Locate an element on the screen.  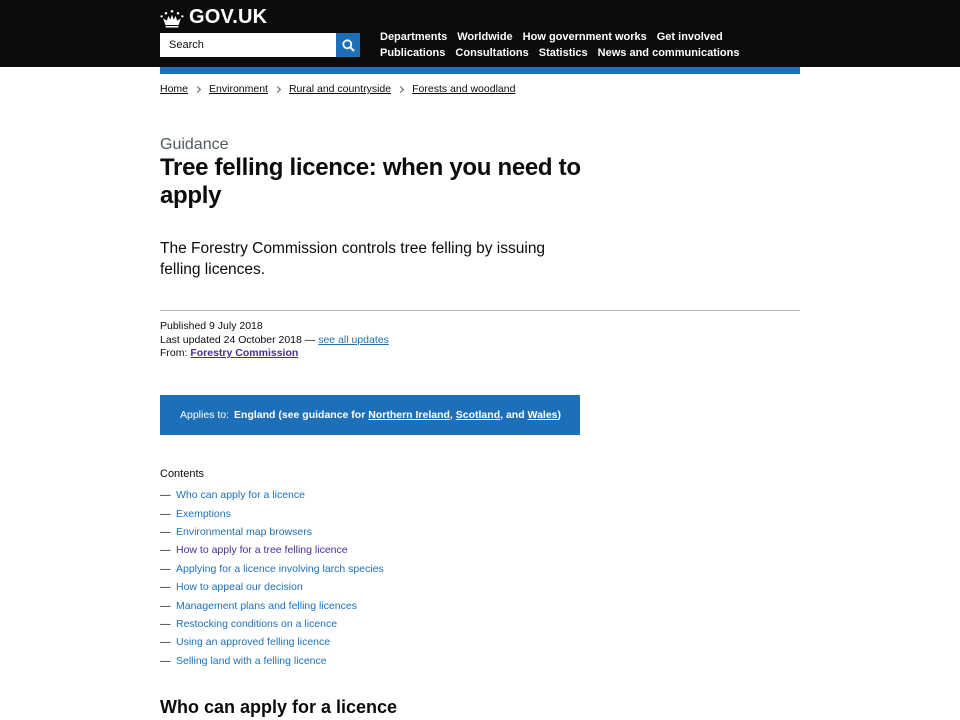
crown-icon is located at coordinates (172, 18).